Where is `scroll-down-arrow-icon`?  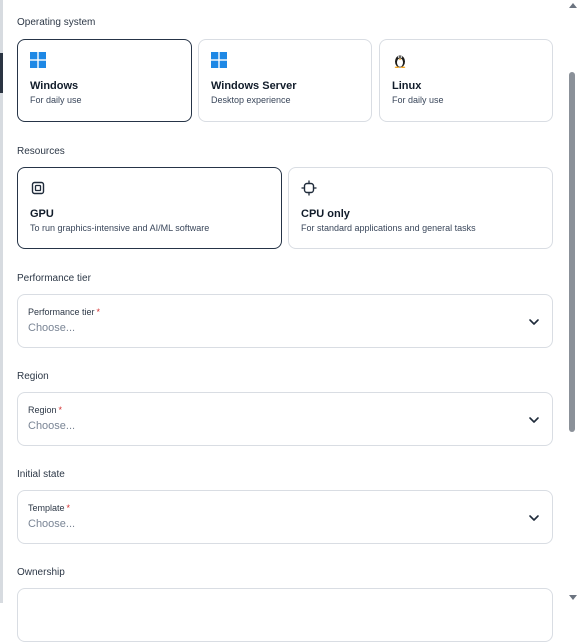 scroll-down-arrow-icon is located at coordinates (573, 597).